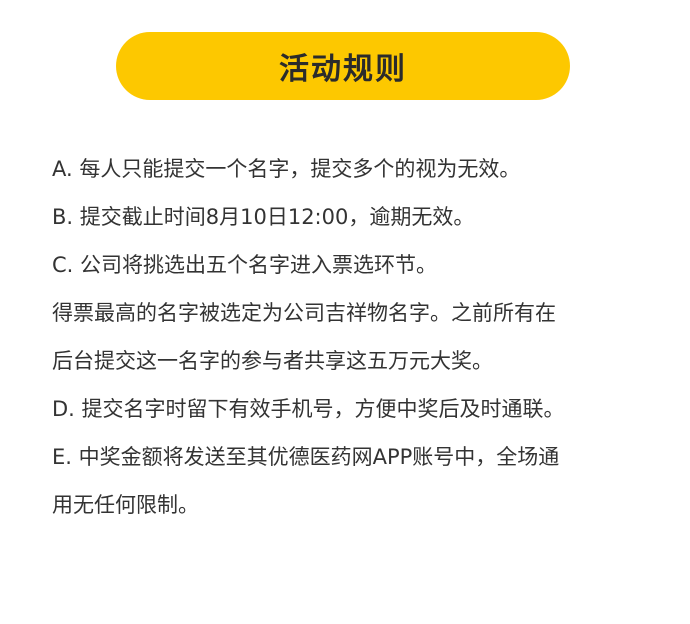 This screenshot has width=690, height=624. I want to click on page-title: 活动规则, so click(343, 69).